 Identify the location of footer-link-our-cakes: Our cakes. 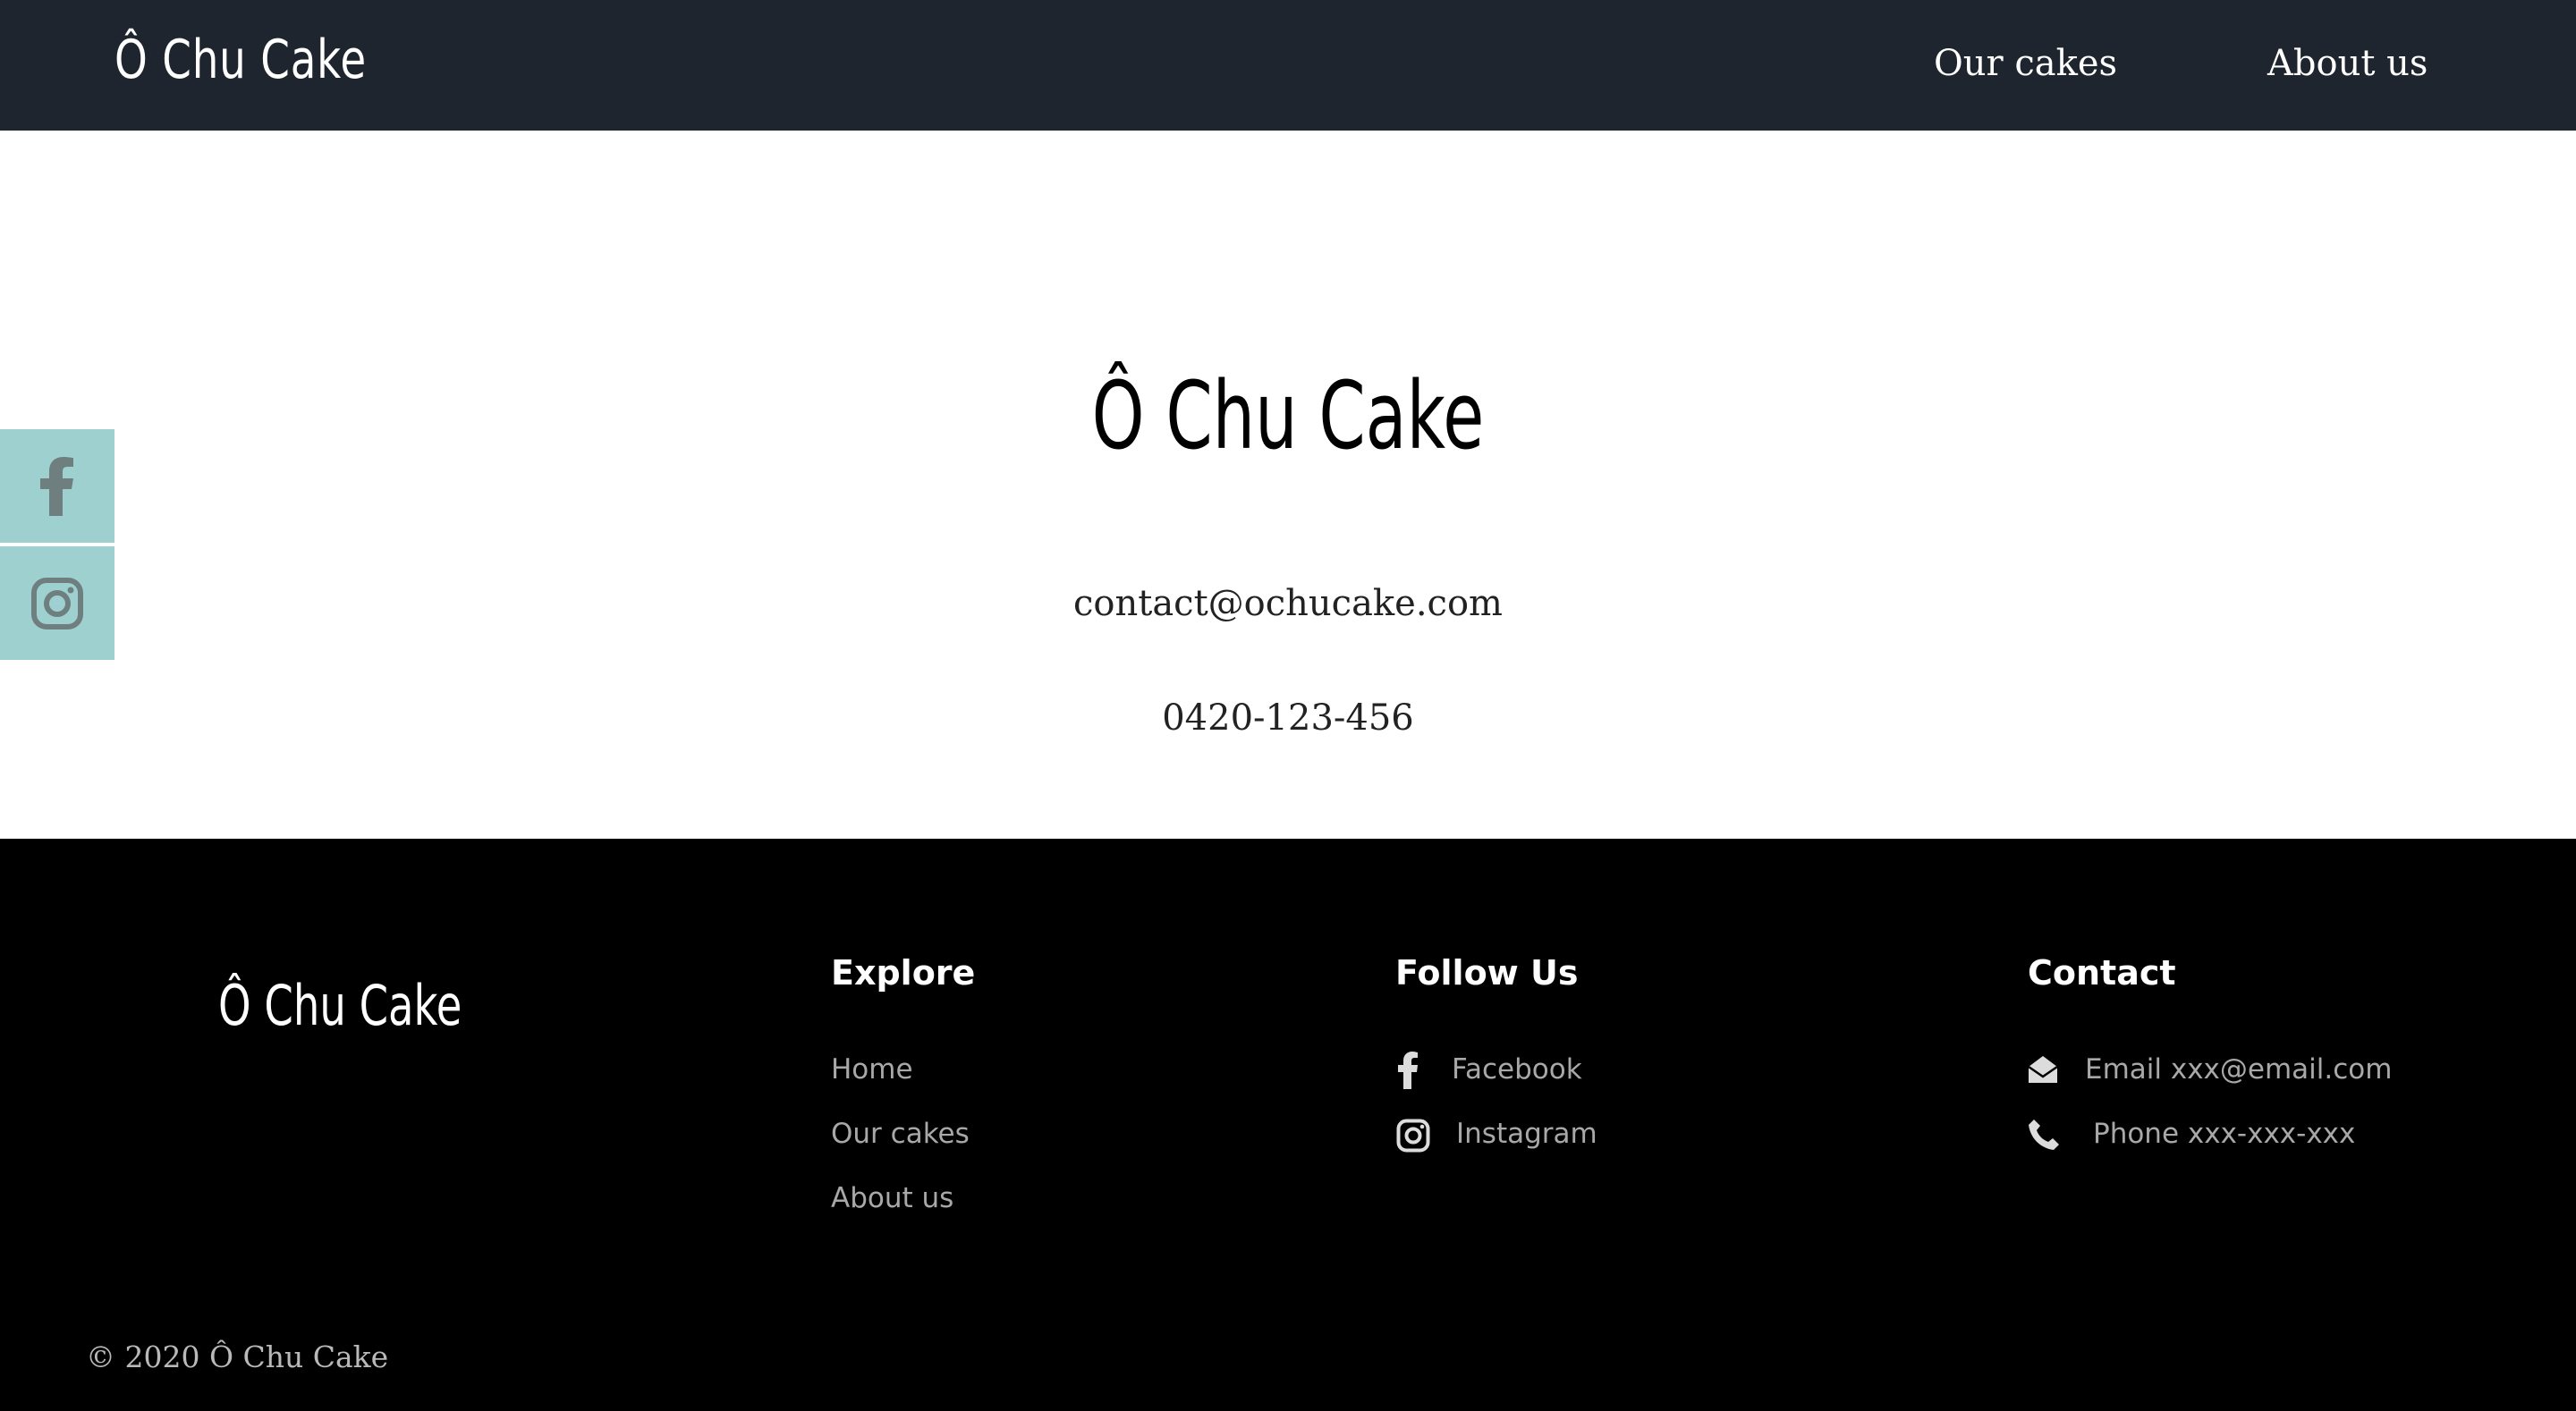
(900, 1134).